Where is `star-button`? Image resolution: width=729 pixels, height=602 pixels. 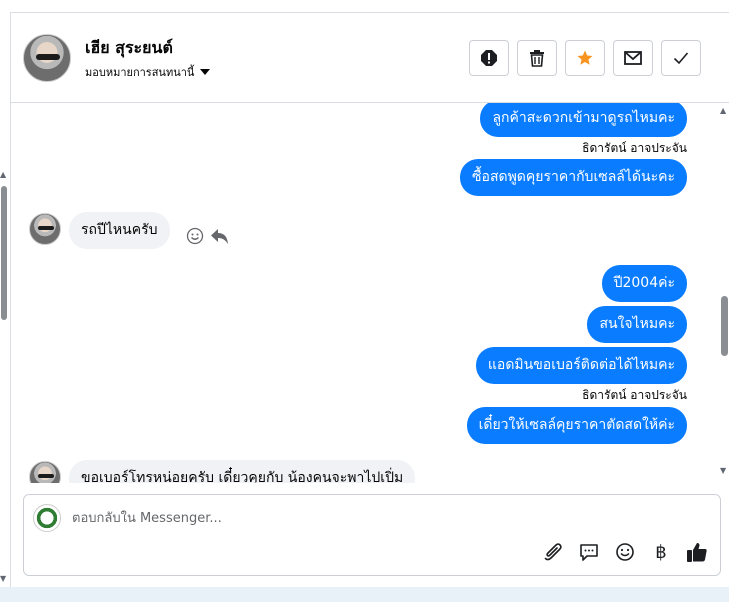
star-button is located at coordinates (585, 58).